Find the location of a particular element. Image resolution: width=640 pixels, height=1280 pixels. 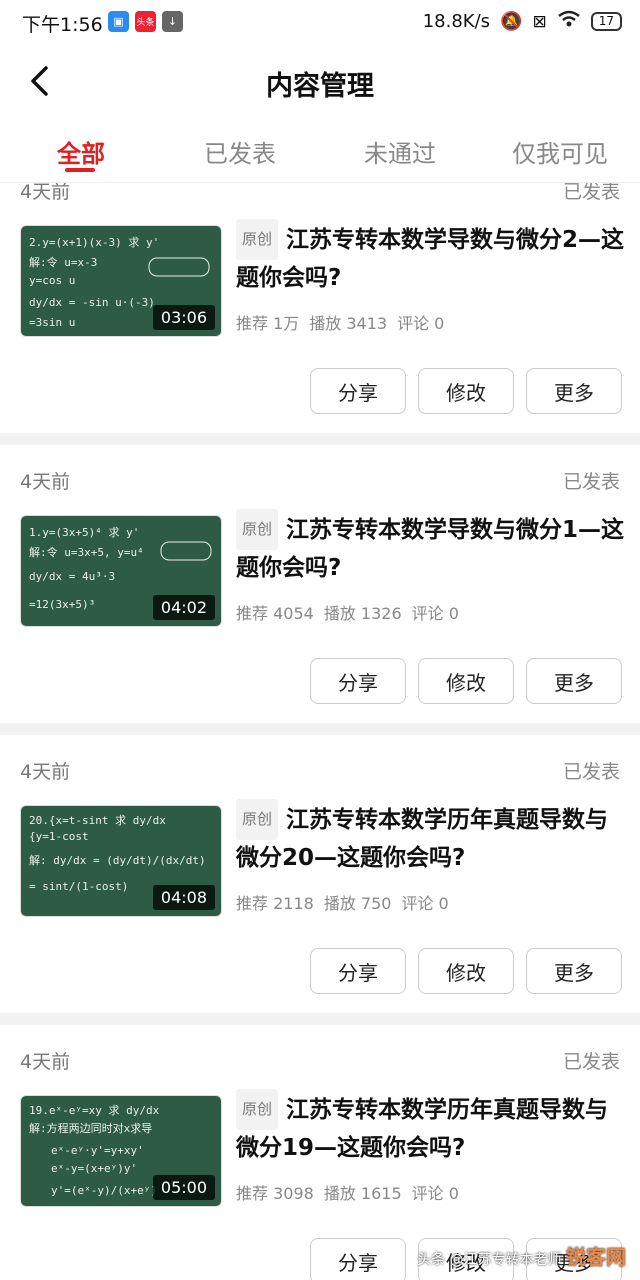

tab-rejected: 未通过 is located at coordinates (400, 151).